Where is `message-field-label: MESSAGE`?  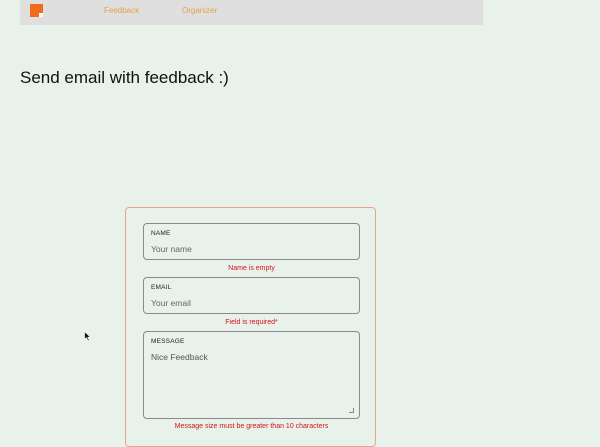 message-field-label: MESSAGE is located at coordinates (168, 341).